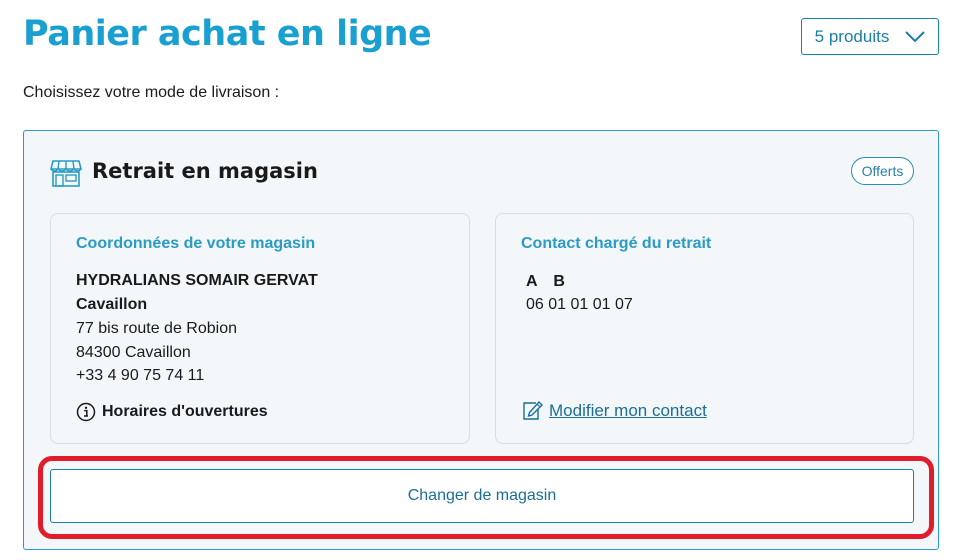 The height and width of the screenshot is (560, 960). What do you see at coordinates (86, 412) in the screenshot?
I see `info-icon` at bounding box center [86, 412].